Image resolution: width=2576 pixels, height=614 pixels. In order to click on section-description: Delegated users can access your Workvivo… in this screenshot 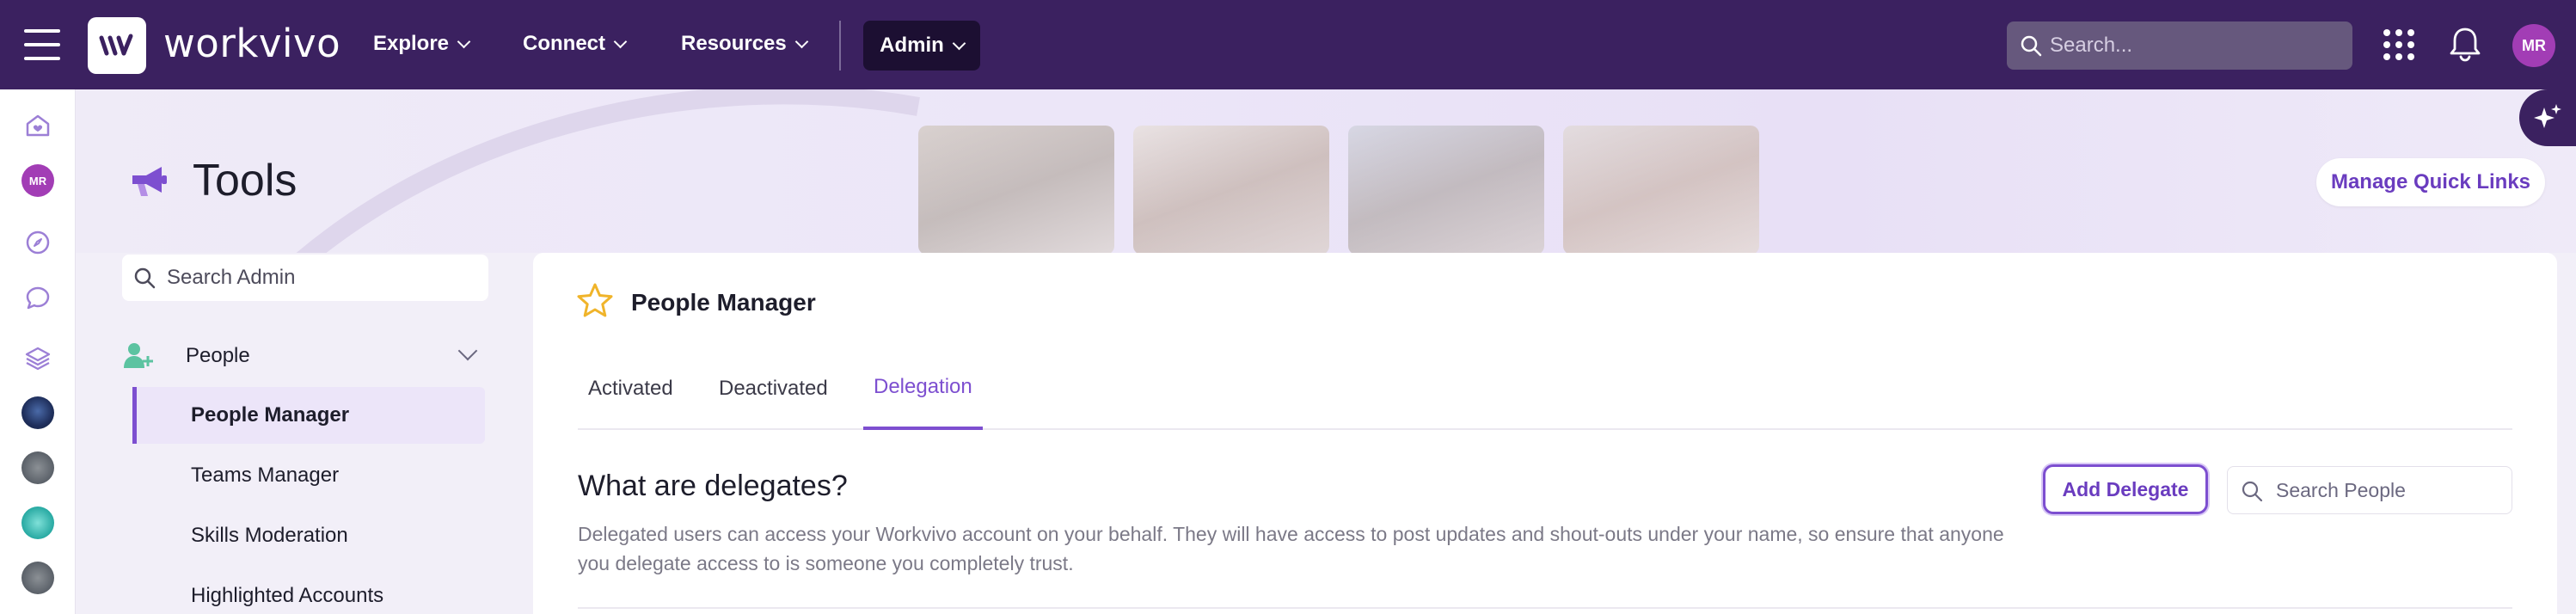, I will do `click(1291, 548)`.